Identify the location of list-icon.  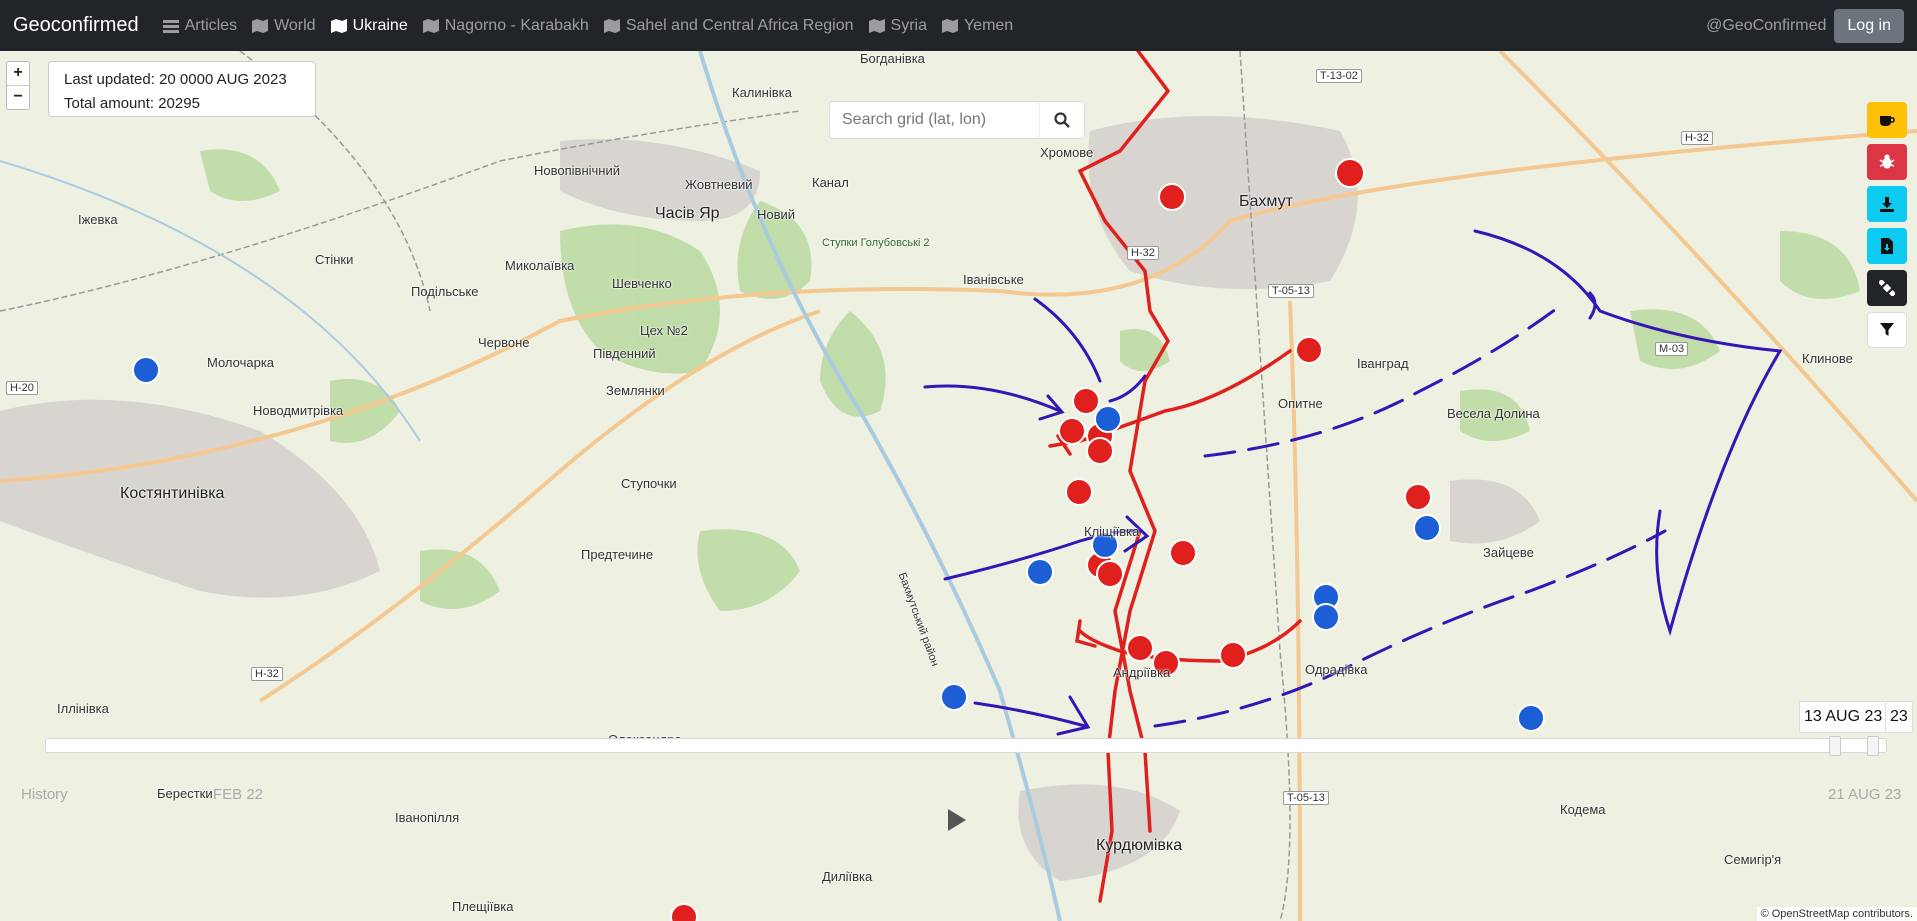
(170, 26).